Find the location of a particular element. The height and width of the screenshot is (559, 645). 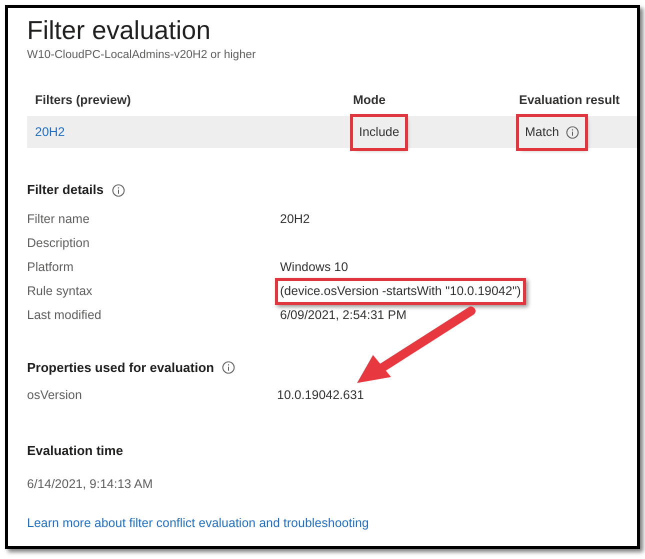

detail-value: 6/09/2021, 2:54:31 PM is located at coordinates (343, 315).